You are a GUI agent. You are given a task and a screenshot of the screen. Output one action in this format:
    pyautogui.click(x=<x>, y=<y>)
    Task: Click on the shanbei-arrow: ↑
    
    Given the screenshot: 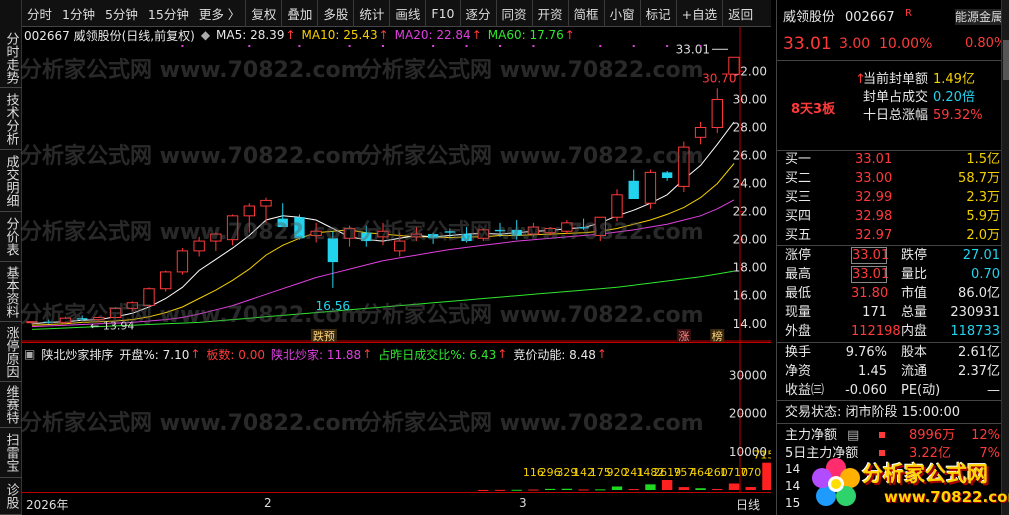 What is the action you would take?
    pyautogui.click(x=367, y=354)
    